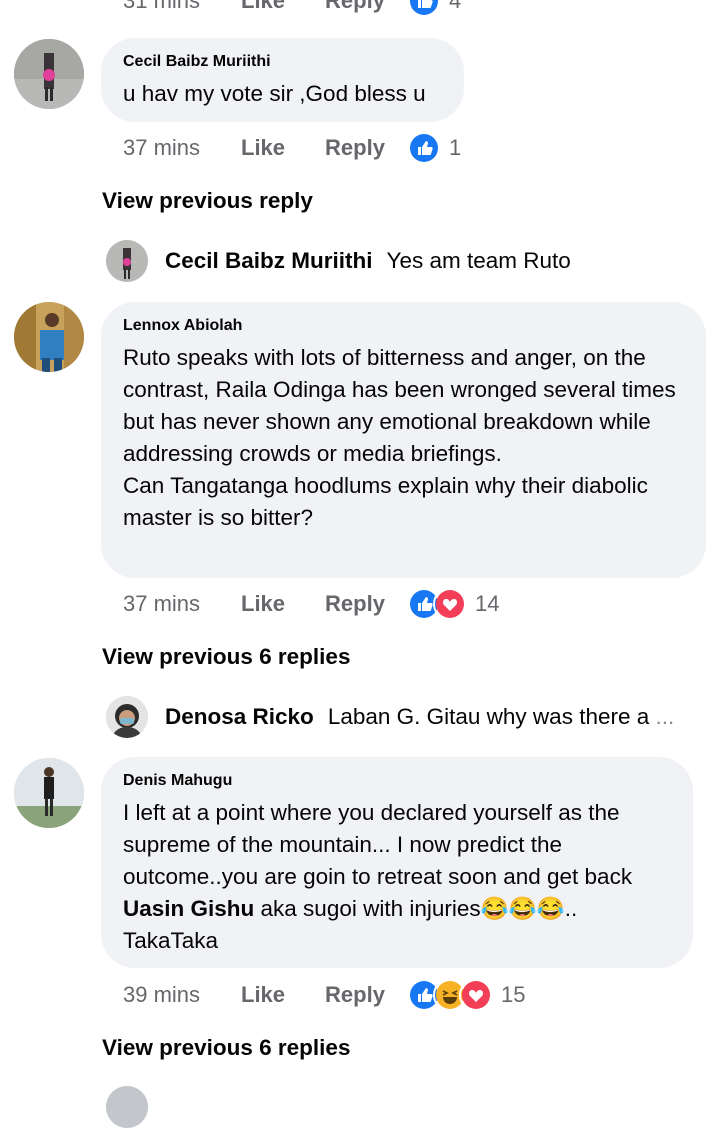 The height and width of the screenshot is (1128, 720). I want to click on reply-author: Denosa Ricko, so click(239, 717).